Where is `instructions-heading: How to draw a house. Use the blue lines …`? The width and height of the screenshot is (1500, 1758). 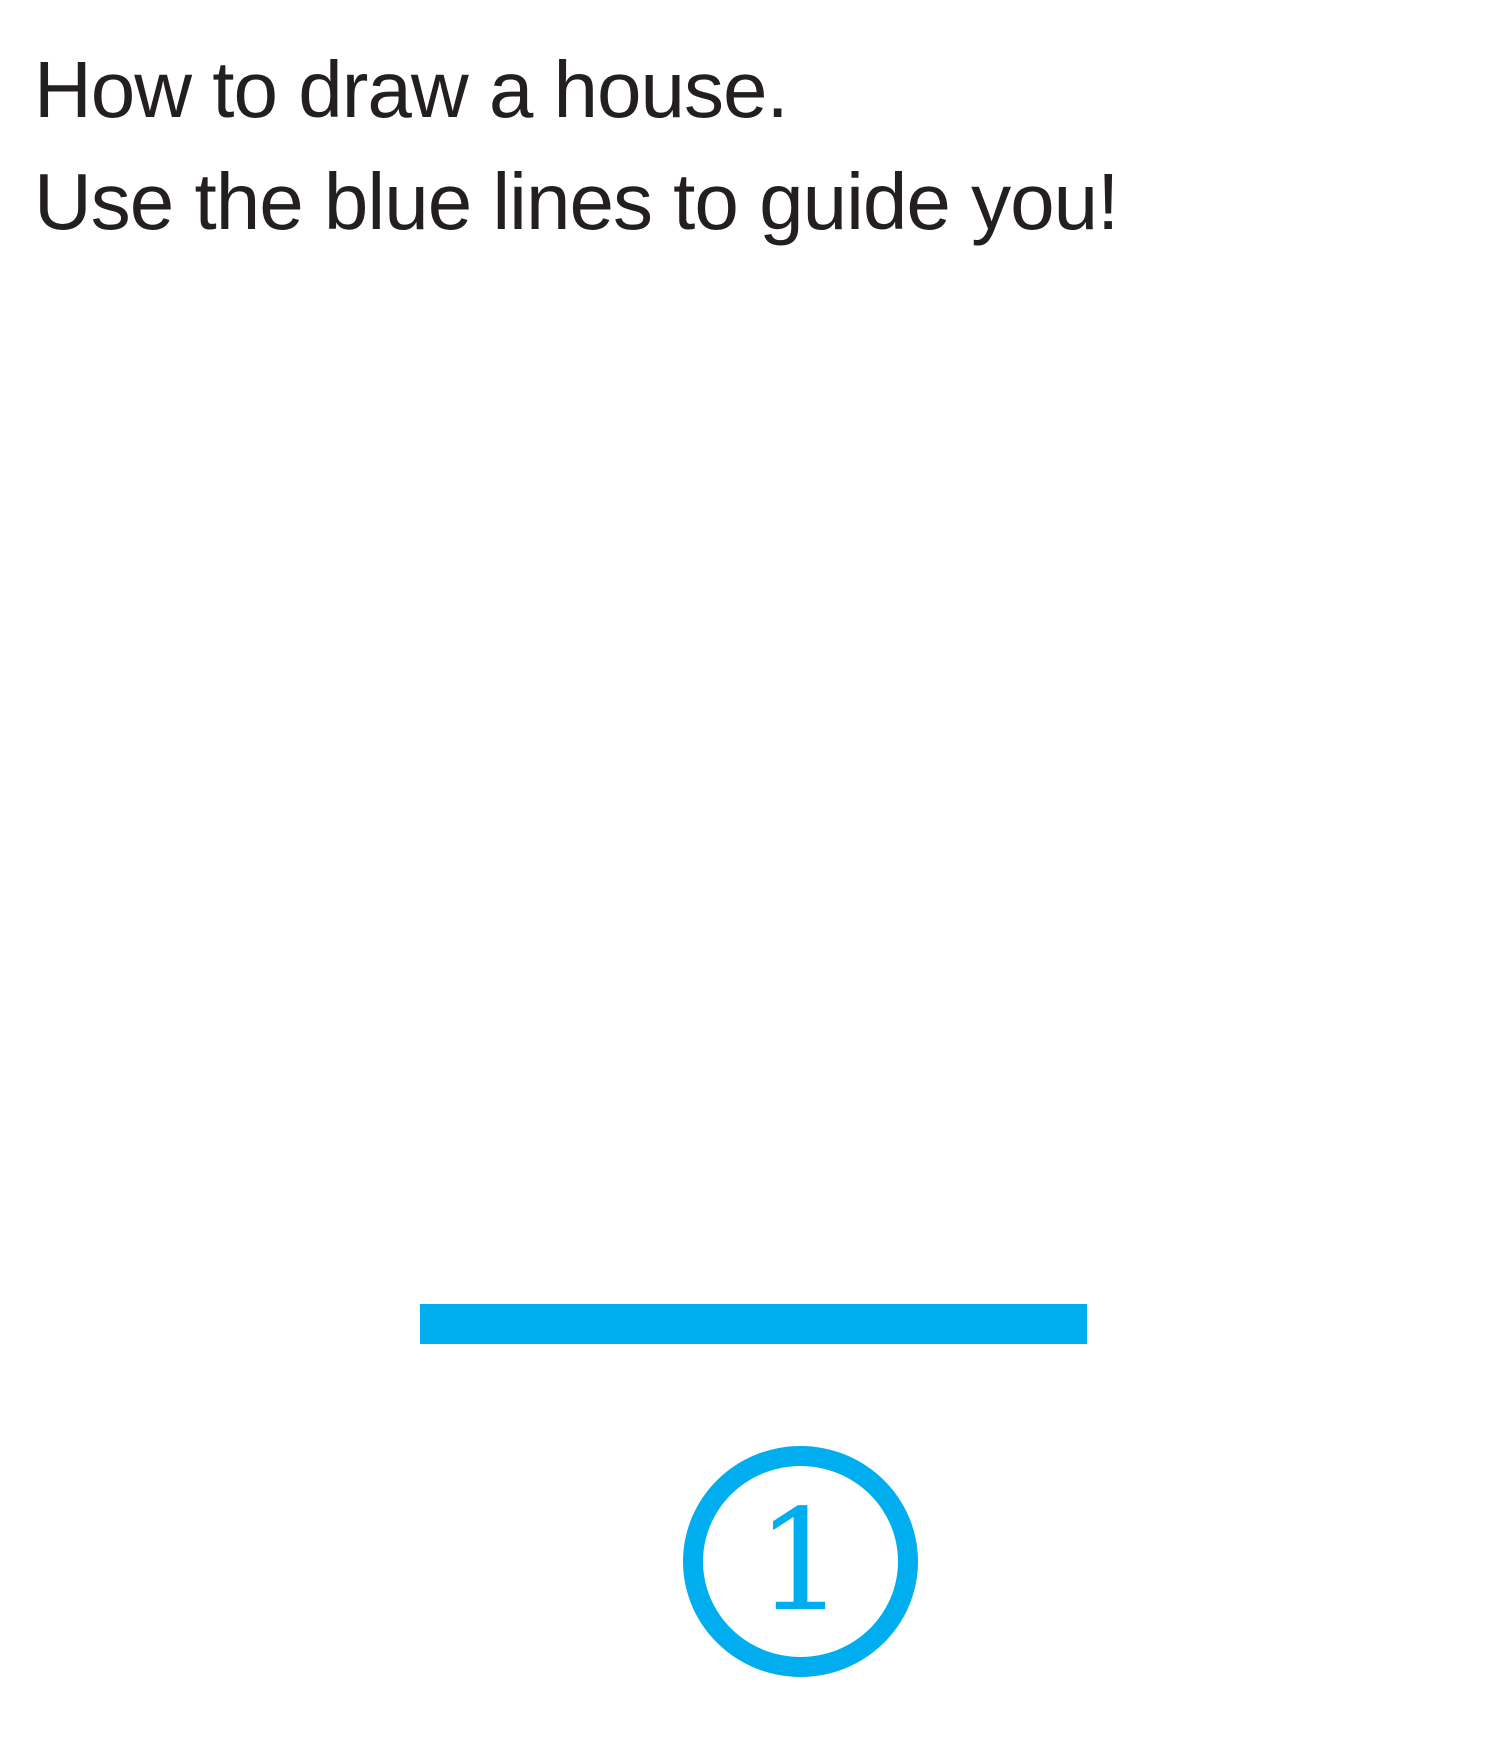 instructions-heading: How to draw a house. Use the blue lines … is located at coordinates (576, 146).